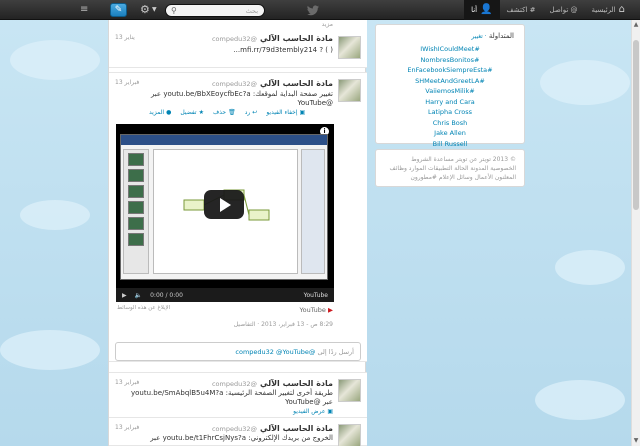 Image resolution: width=640 pixels, height=446 pixels. What do you see at coordinates (450, 49) in the screenshot?
I see `trend-item: IWishICouldMeet#` at bounding box center [450, 49].